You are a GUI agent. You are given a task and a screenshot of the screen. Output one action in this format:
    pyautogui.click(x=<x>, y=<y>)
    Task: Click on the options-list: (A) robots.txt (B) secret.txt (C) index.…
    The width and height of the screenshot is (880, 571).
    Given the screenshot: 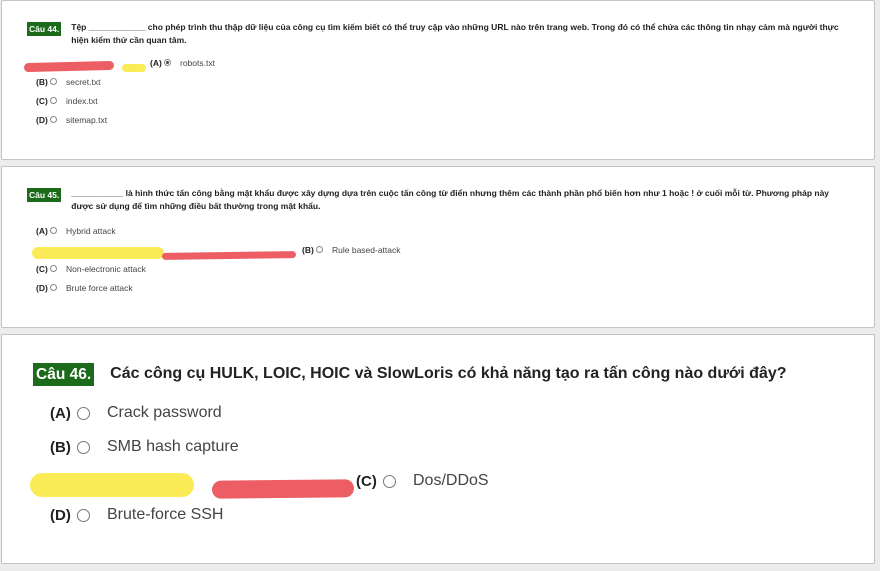 What is the action you would take?
    pyautogui.click(x=119, y=91)
    